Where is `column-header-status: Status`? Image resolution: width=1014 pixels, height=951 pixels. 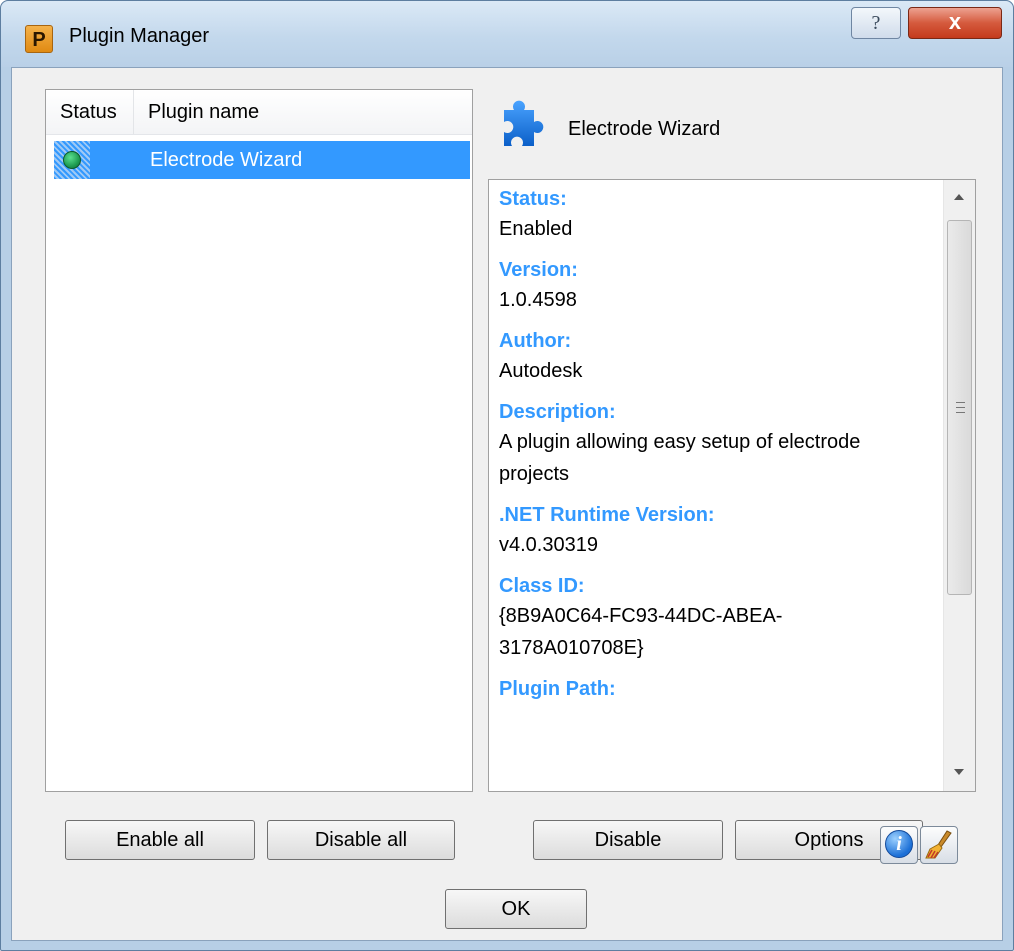 column-header-status: Status is located at coordinates (90, 112).